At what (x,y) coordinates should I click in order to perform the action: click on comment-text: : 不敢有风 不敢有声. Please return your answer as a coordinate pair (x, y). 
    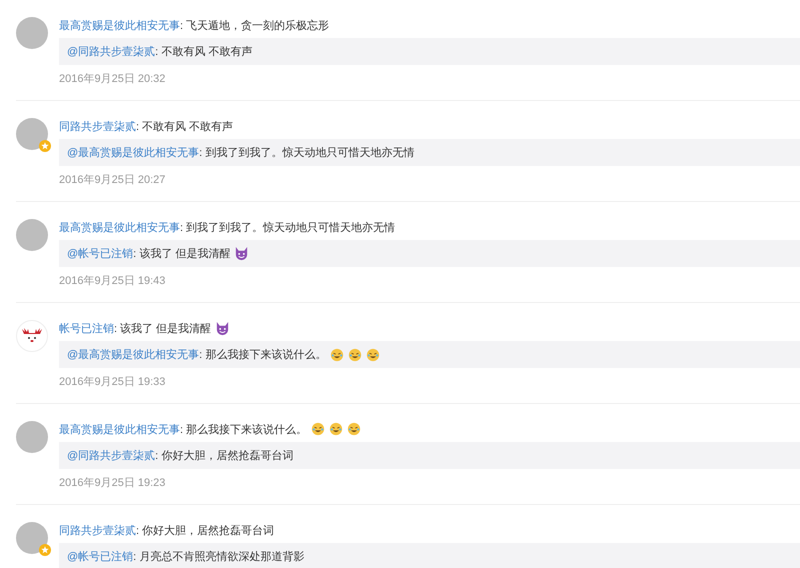
    Looking at the image, I should click on (185, 127).